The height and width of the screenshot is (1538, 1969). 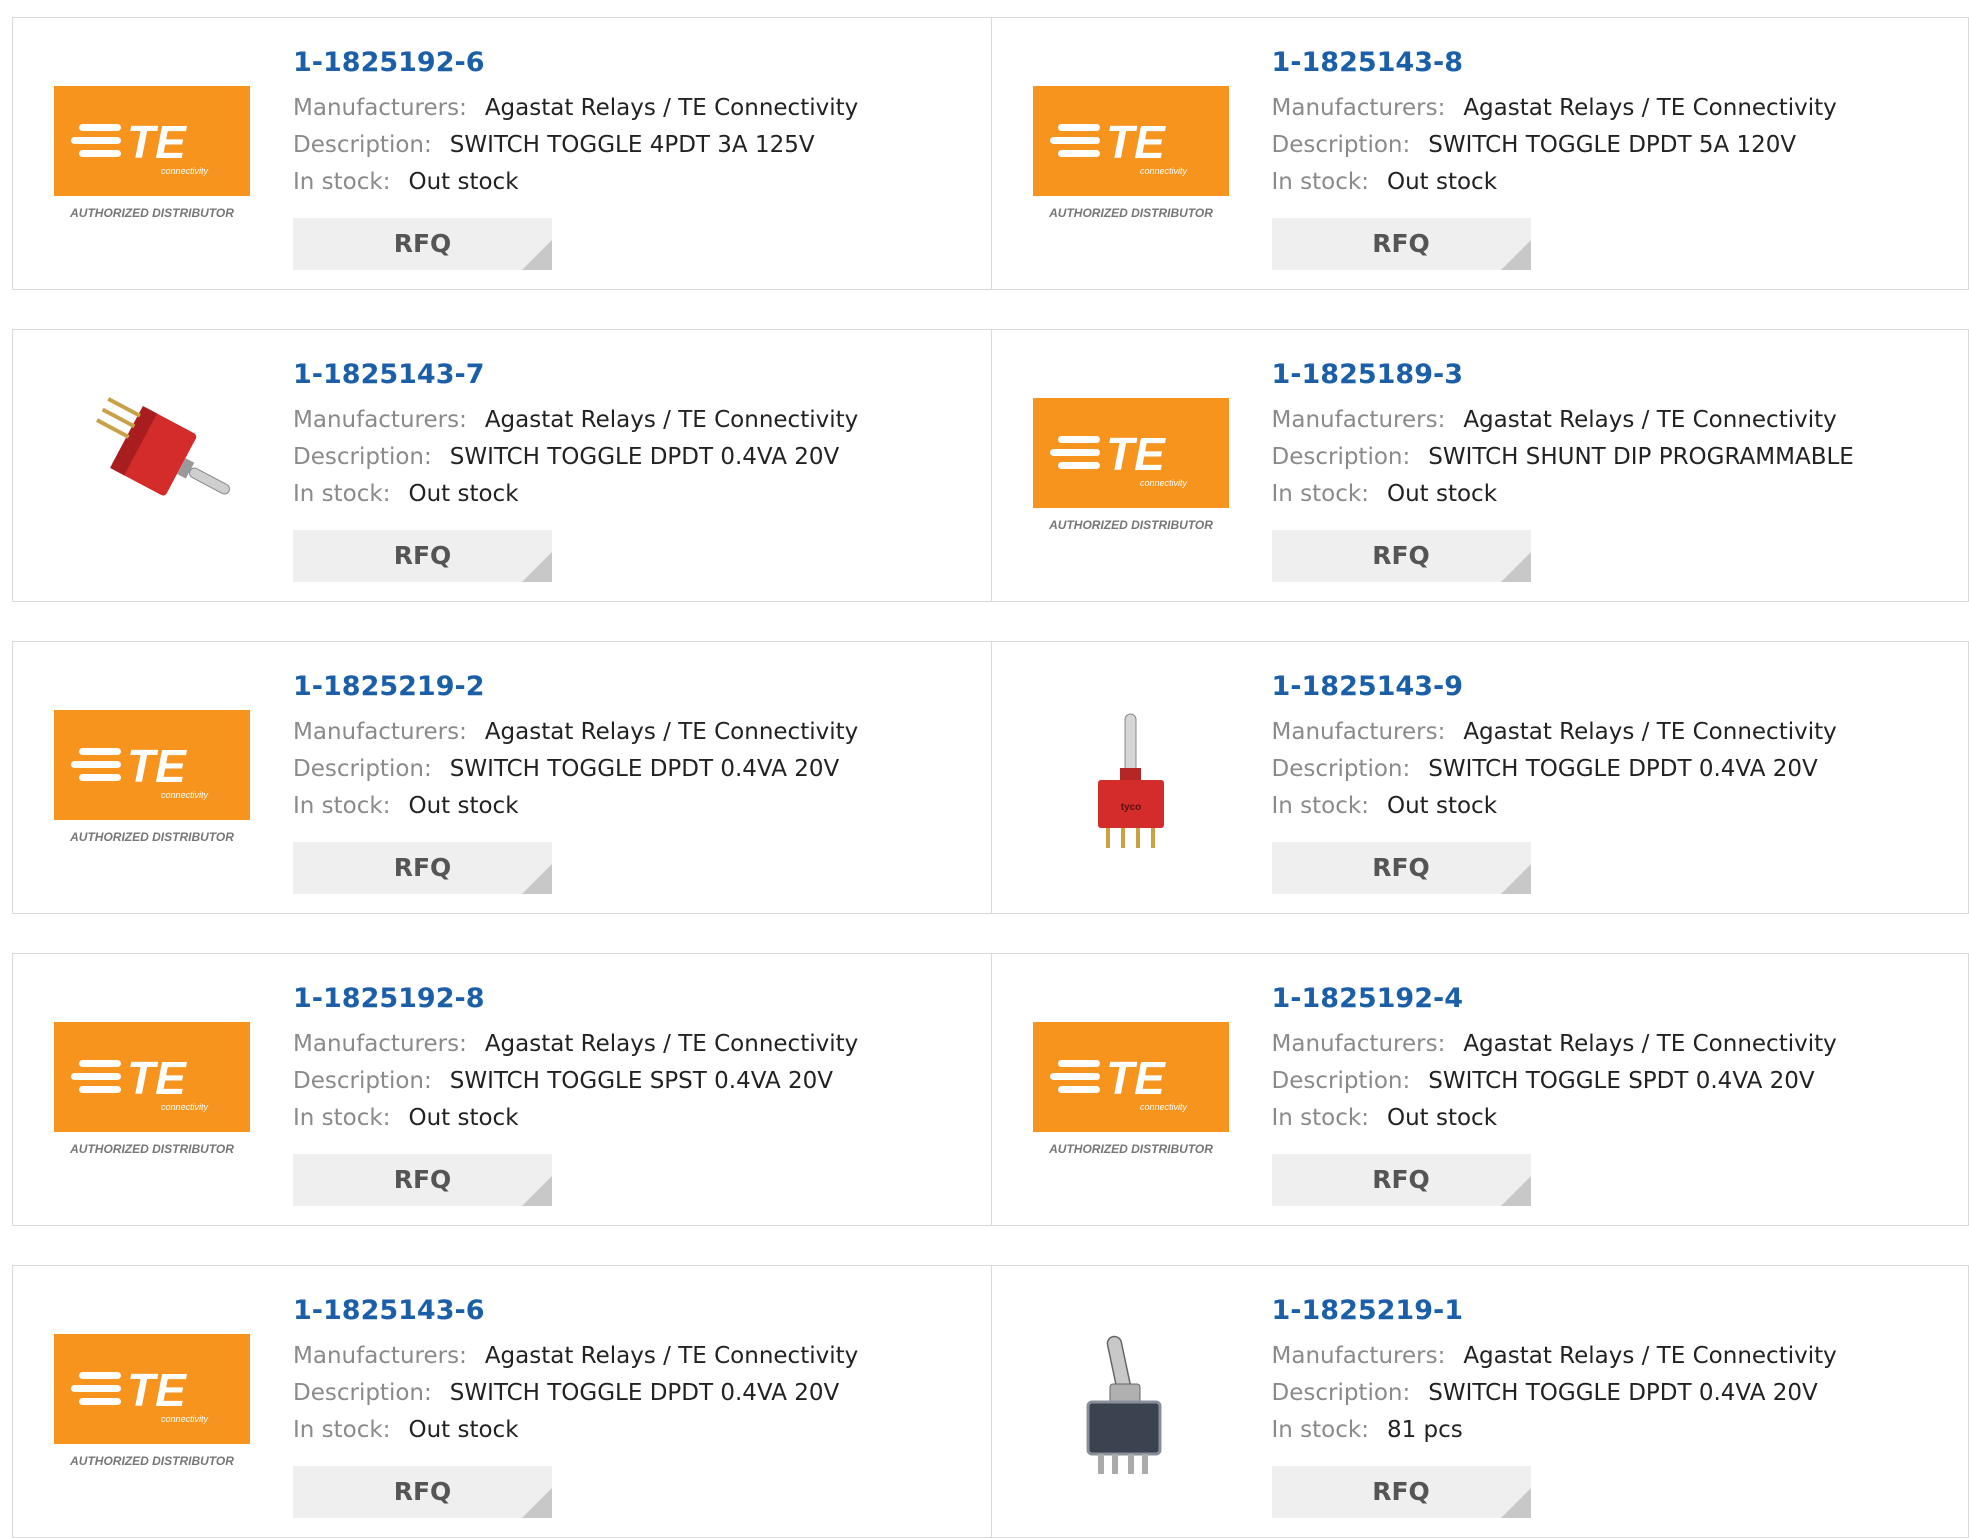 What do you see at coordinates (1554, 687) in the screenshot?
I see `part-number-link: 1-1825143-9` at bounding box center [1554, 687].